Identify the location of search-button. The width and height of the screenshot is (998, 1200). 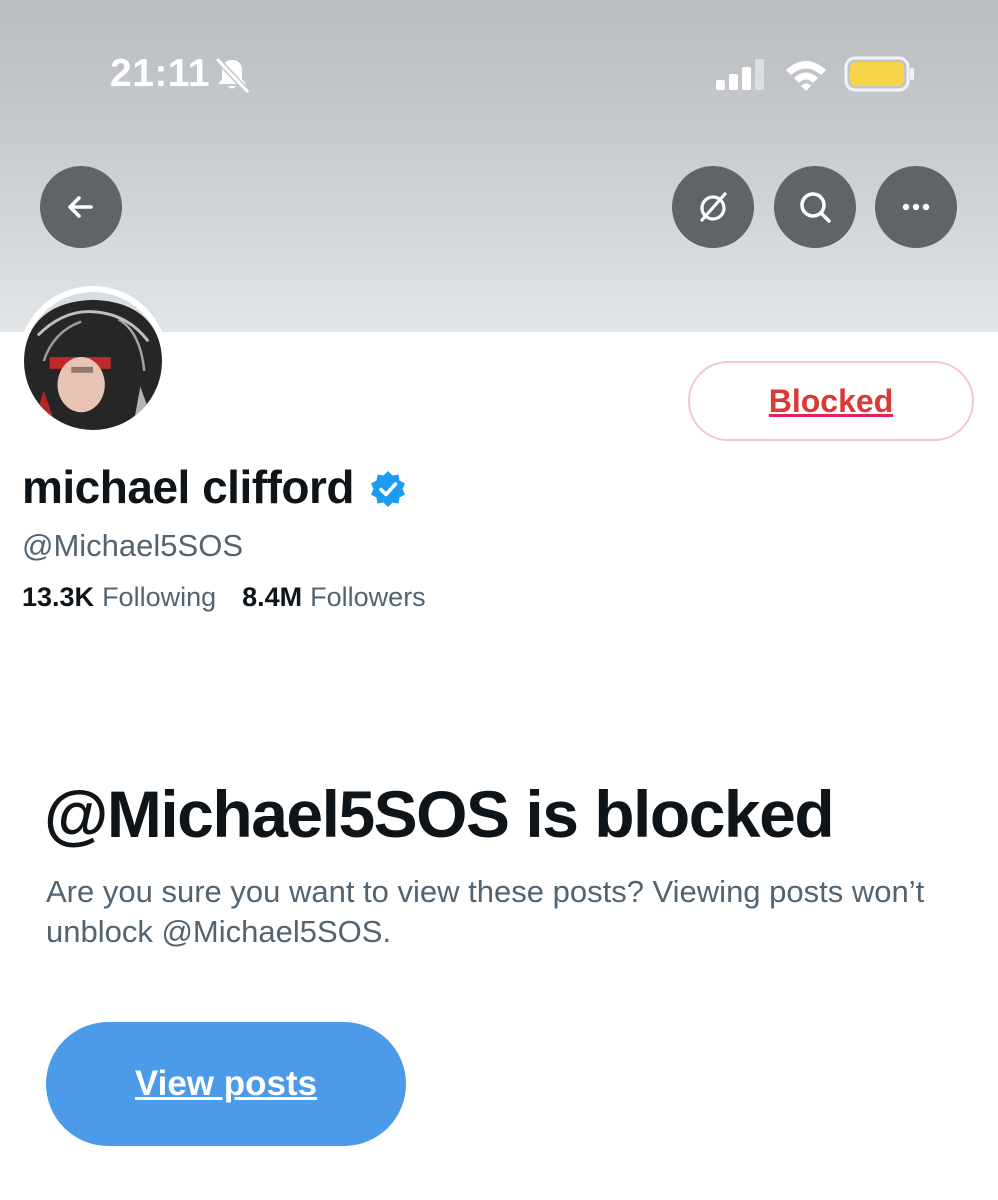
(815, 207).